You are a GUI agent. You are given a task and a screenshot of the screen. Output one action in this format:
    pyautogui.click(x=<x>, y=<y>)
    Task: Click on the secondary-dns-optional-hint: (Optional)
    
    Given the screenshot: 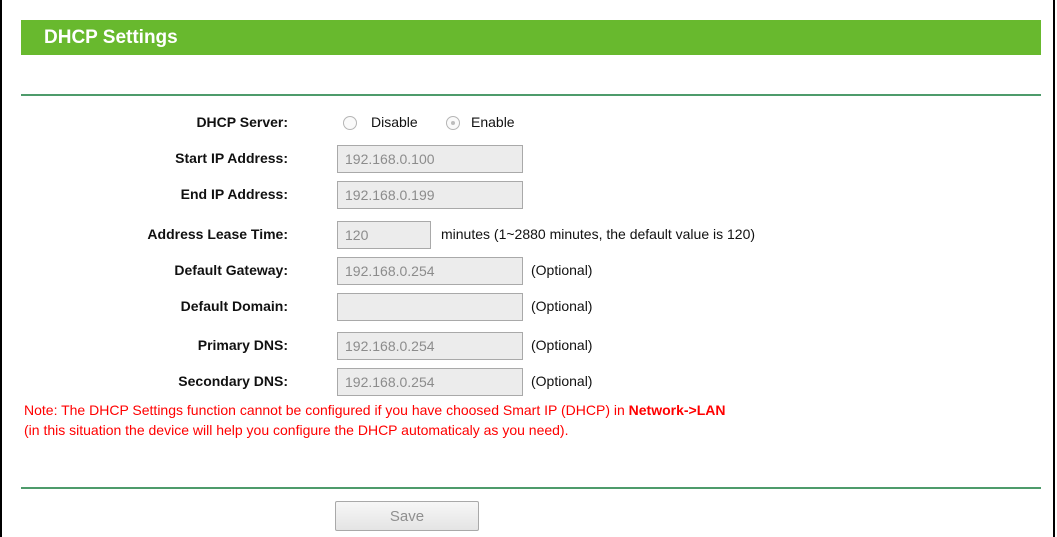 What is the action you would take?
    pyautogui.click(x=562, y=381)
    